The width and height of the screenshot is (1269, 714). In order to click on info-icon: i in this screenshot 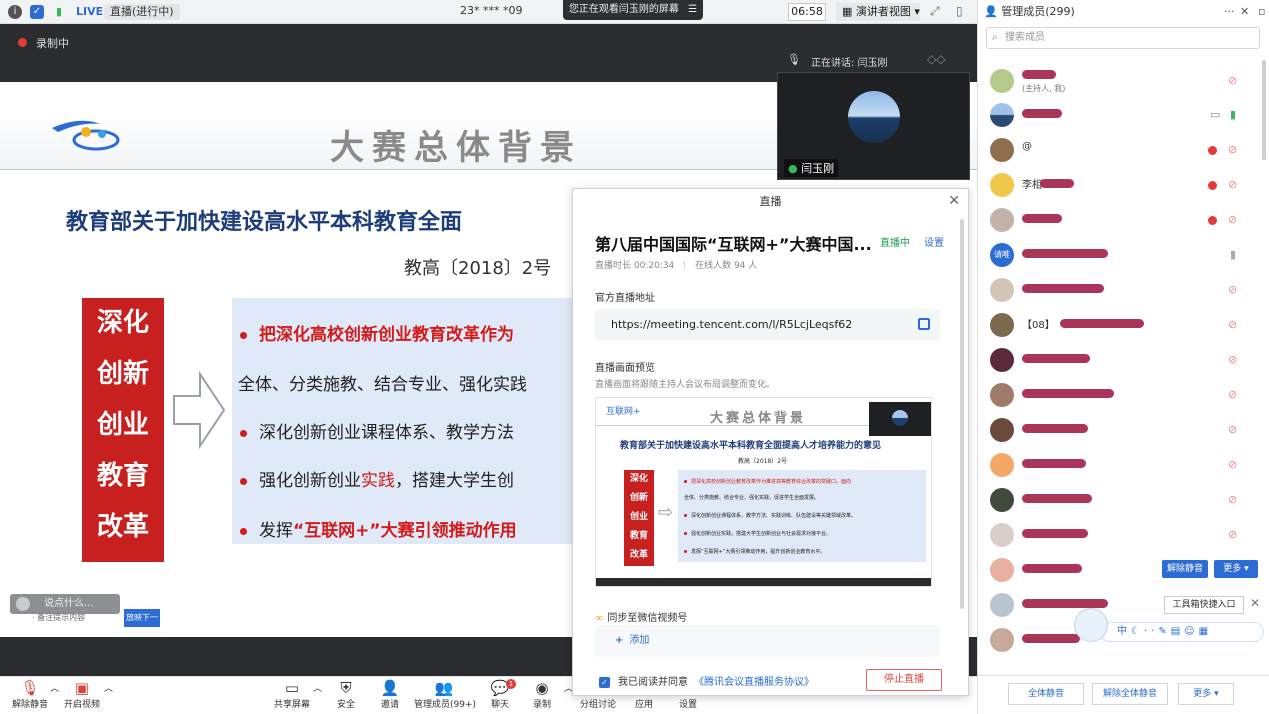, I will do `click(15, 12)`.